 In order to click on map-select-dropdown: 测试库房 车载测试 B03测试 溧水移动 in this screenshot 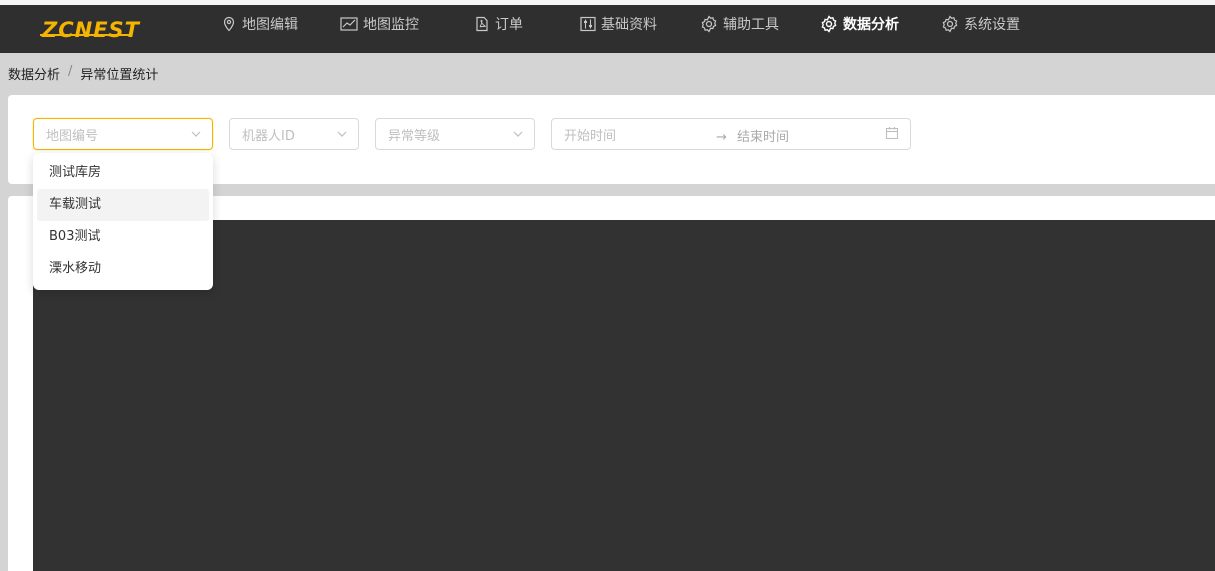, I will do `click(123, 221)`.